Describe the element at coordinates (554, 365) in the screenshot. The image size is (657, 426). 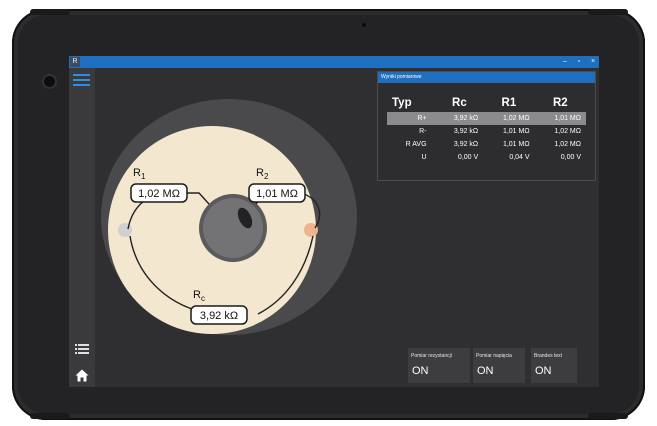
I see `tile-brandes-text: Brandes text ON` at that location.